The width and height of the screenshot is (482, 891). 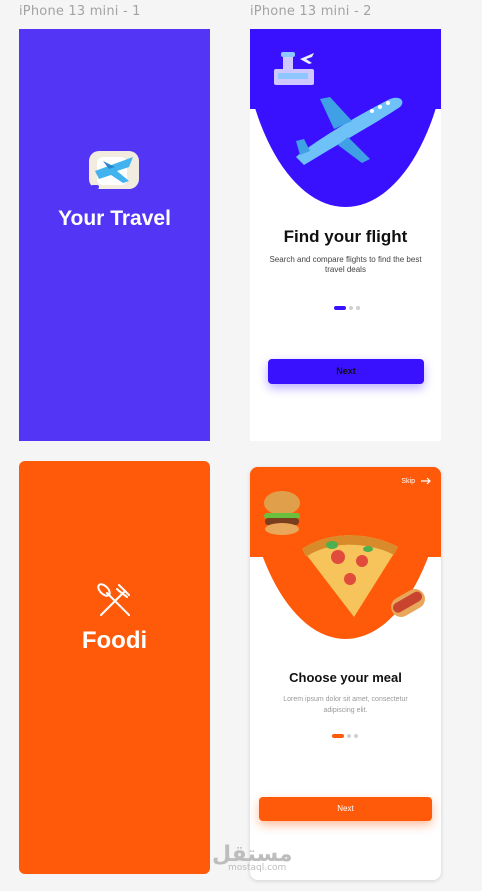 I want to click on arrow-right-icon, so click(x=426, y=481).